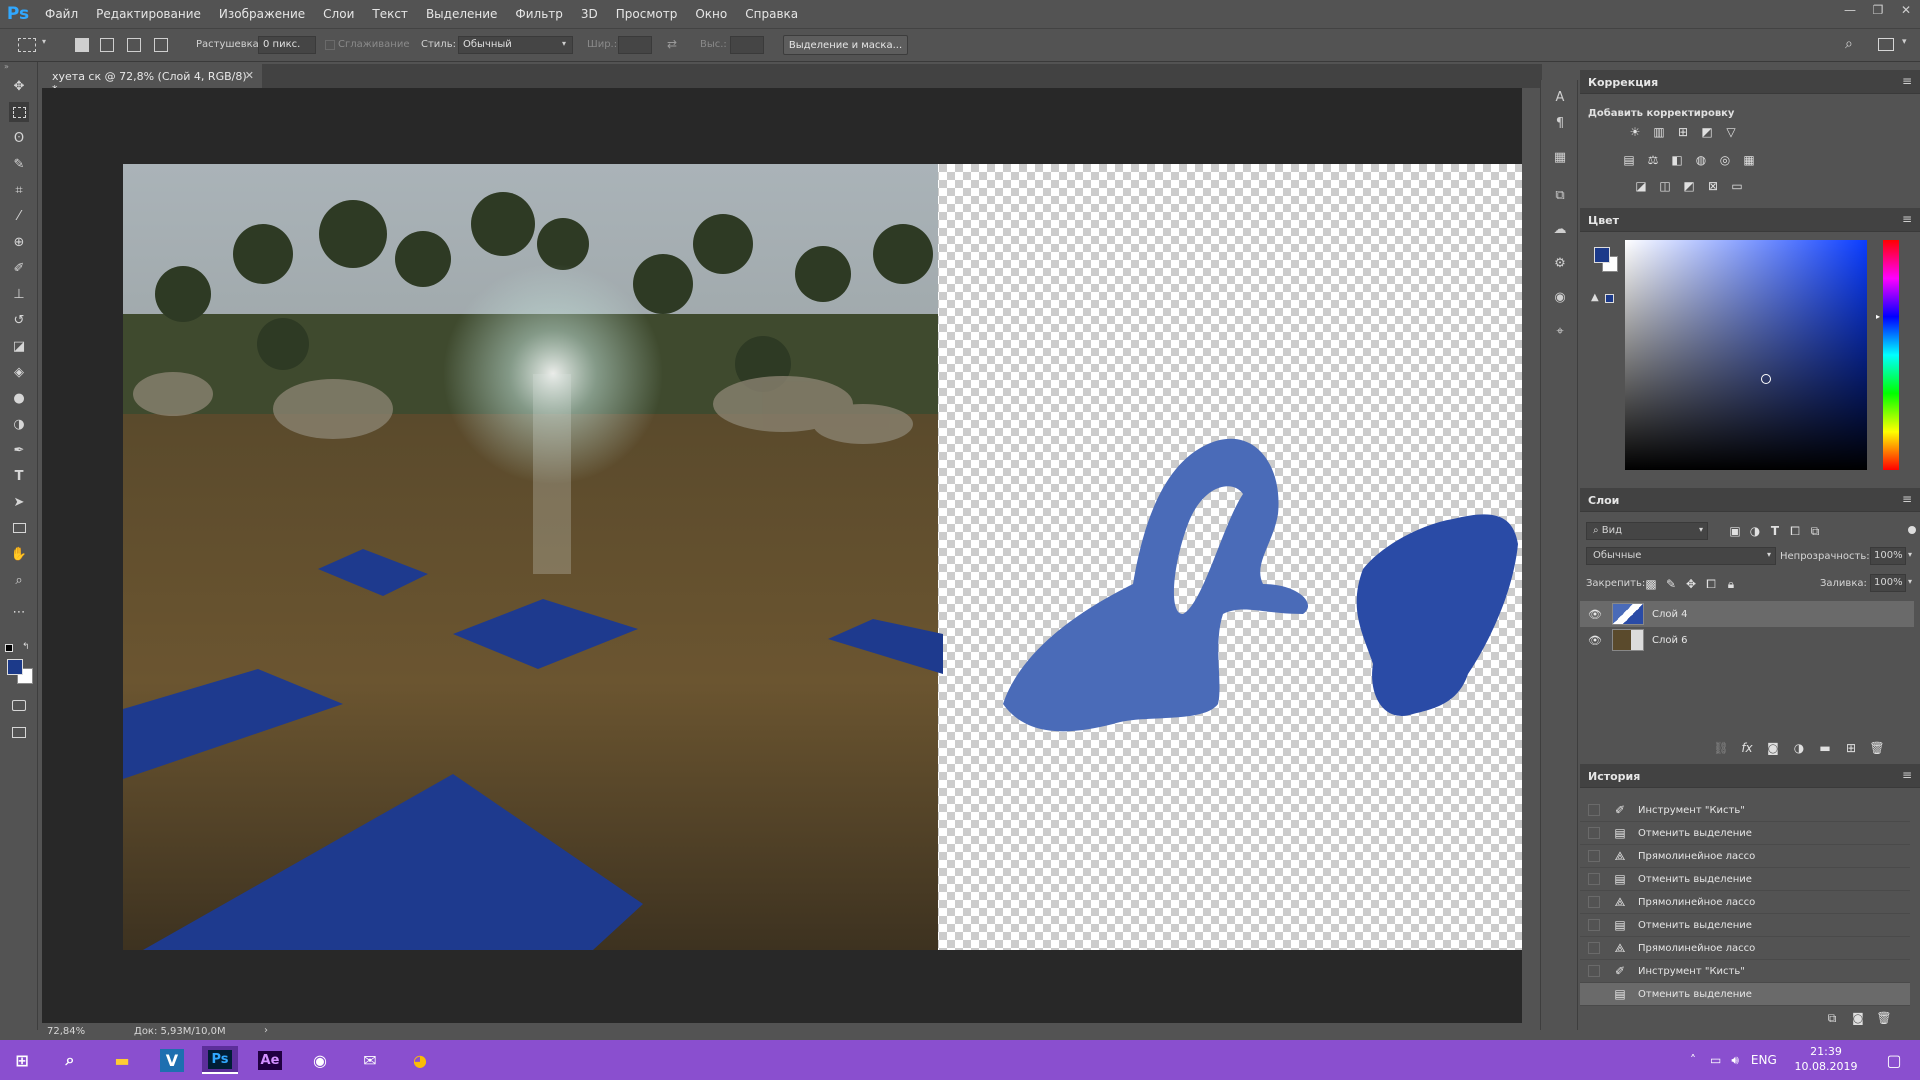  I want to click on marquee-tool-icon, so click(19, 112).